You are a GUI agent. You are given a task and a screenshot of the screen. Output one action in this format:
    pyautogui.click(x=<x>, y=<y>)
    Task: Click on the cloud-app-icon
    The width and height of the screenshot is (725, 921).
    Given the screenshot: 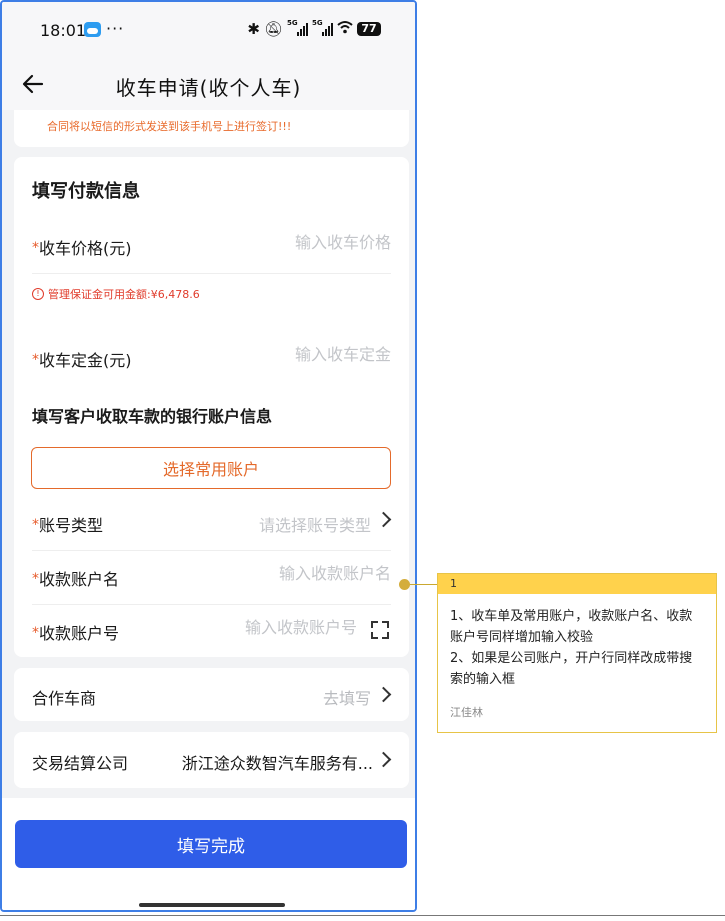 What is the action you would take?
    pyautogui.click(x=92, y=29)
    